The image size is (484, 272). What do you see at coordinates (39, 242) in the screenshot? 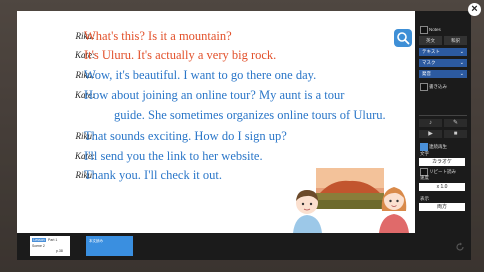
I see `lesson-badge: Lesson 3` at bounding box center [39, 242].